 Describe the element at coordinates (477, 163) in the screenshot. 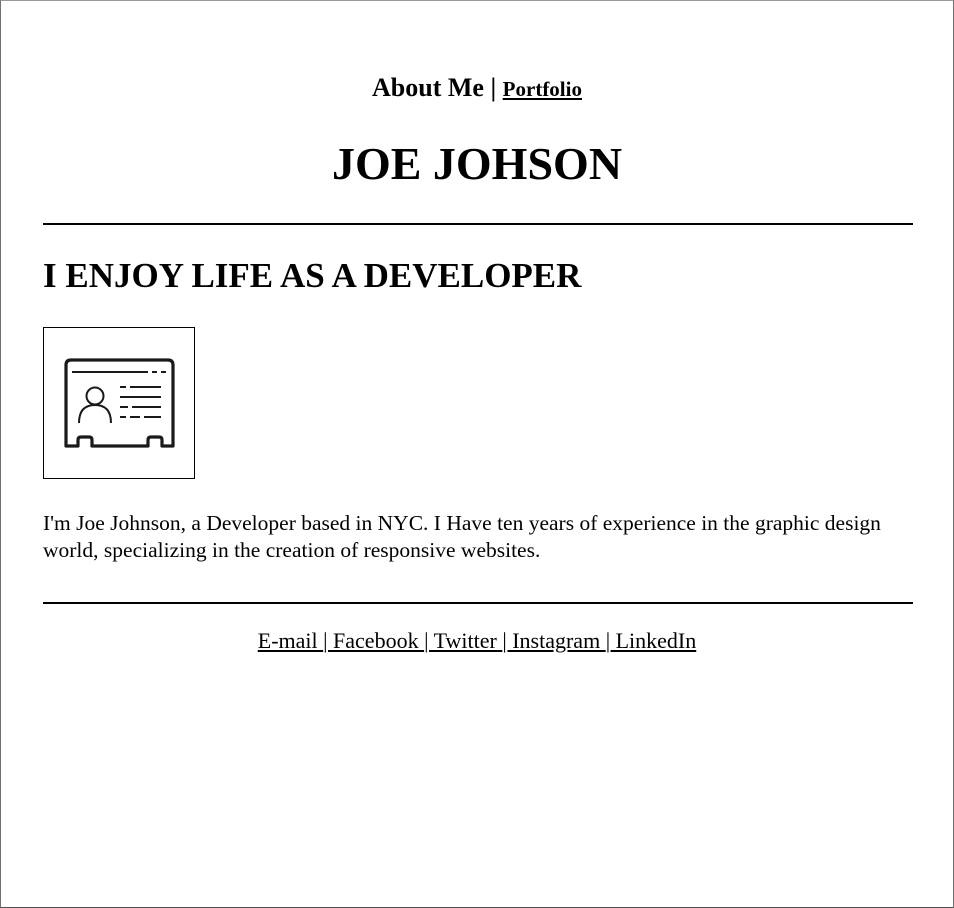

I see `page-title: JOE JOHSON` at that location.